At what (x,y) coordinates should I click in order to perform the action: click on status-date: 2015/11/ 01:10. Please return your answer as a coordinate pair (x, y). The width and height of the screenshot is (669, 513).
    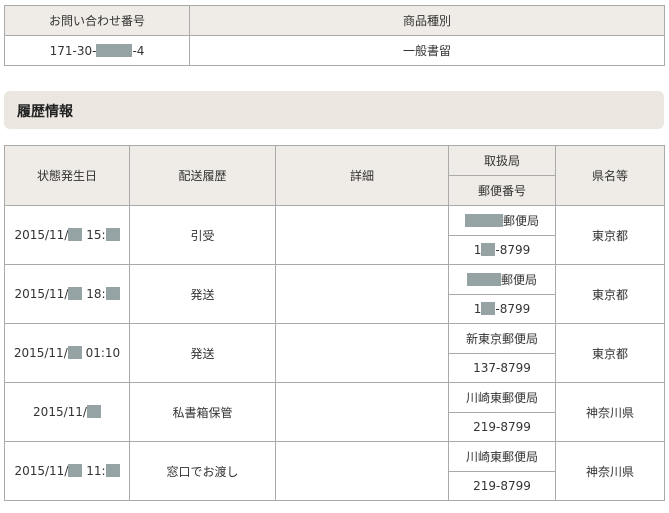
    Looking at the image, I should click on (67, 353).